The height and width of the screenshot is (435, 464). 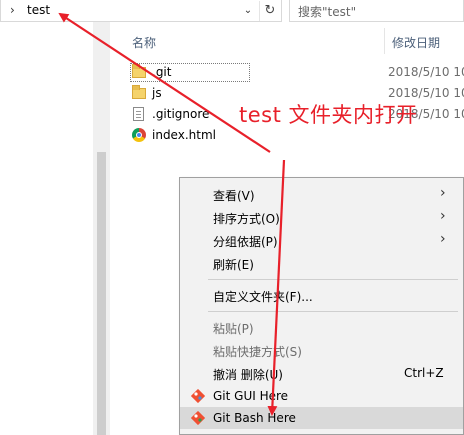 What do you see at coordinates (321, 240) in the screenshot?
I see `menu-item-group: 分组依据(P) ›` at bounding box center [321, 240].